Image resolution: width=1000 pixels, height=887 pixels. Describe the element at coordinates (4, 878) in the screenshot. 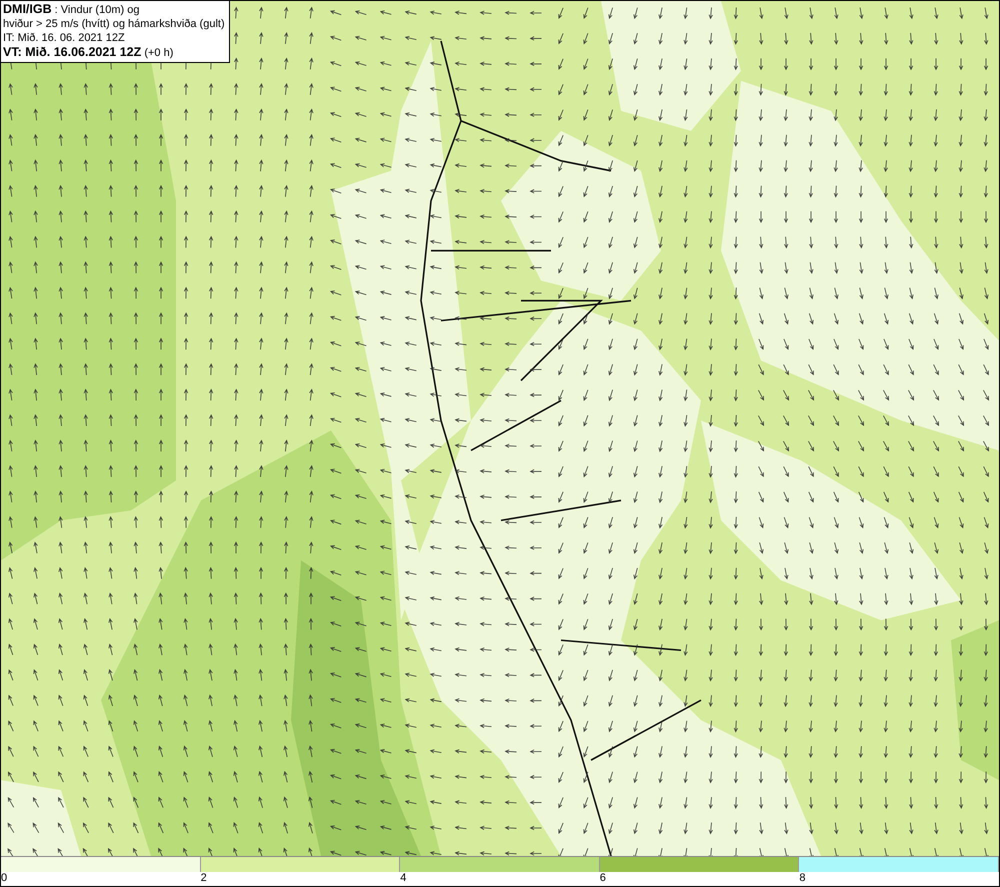

I see `legend-tick-label: 0` at that location.